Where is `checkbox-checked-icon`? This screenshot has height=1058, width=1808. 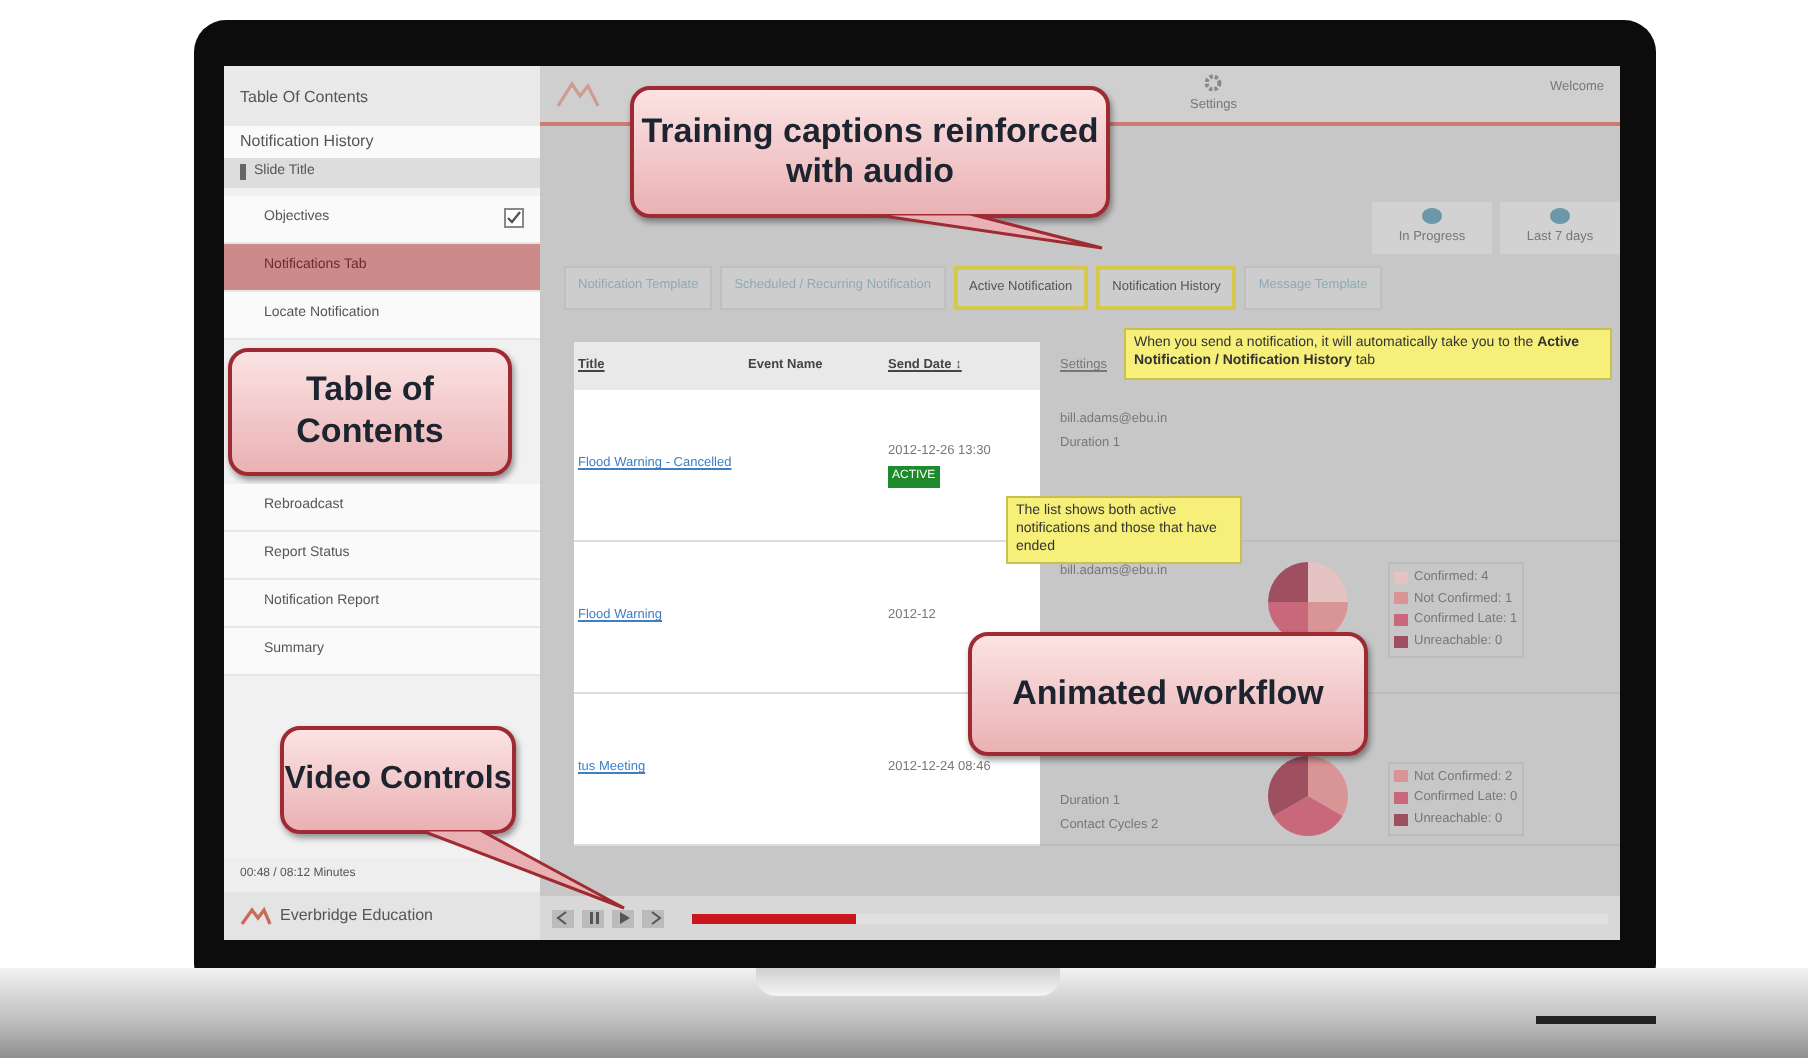 checkbox-checked-icon is located at coordinates (514, 218).